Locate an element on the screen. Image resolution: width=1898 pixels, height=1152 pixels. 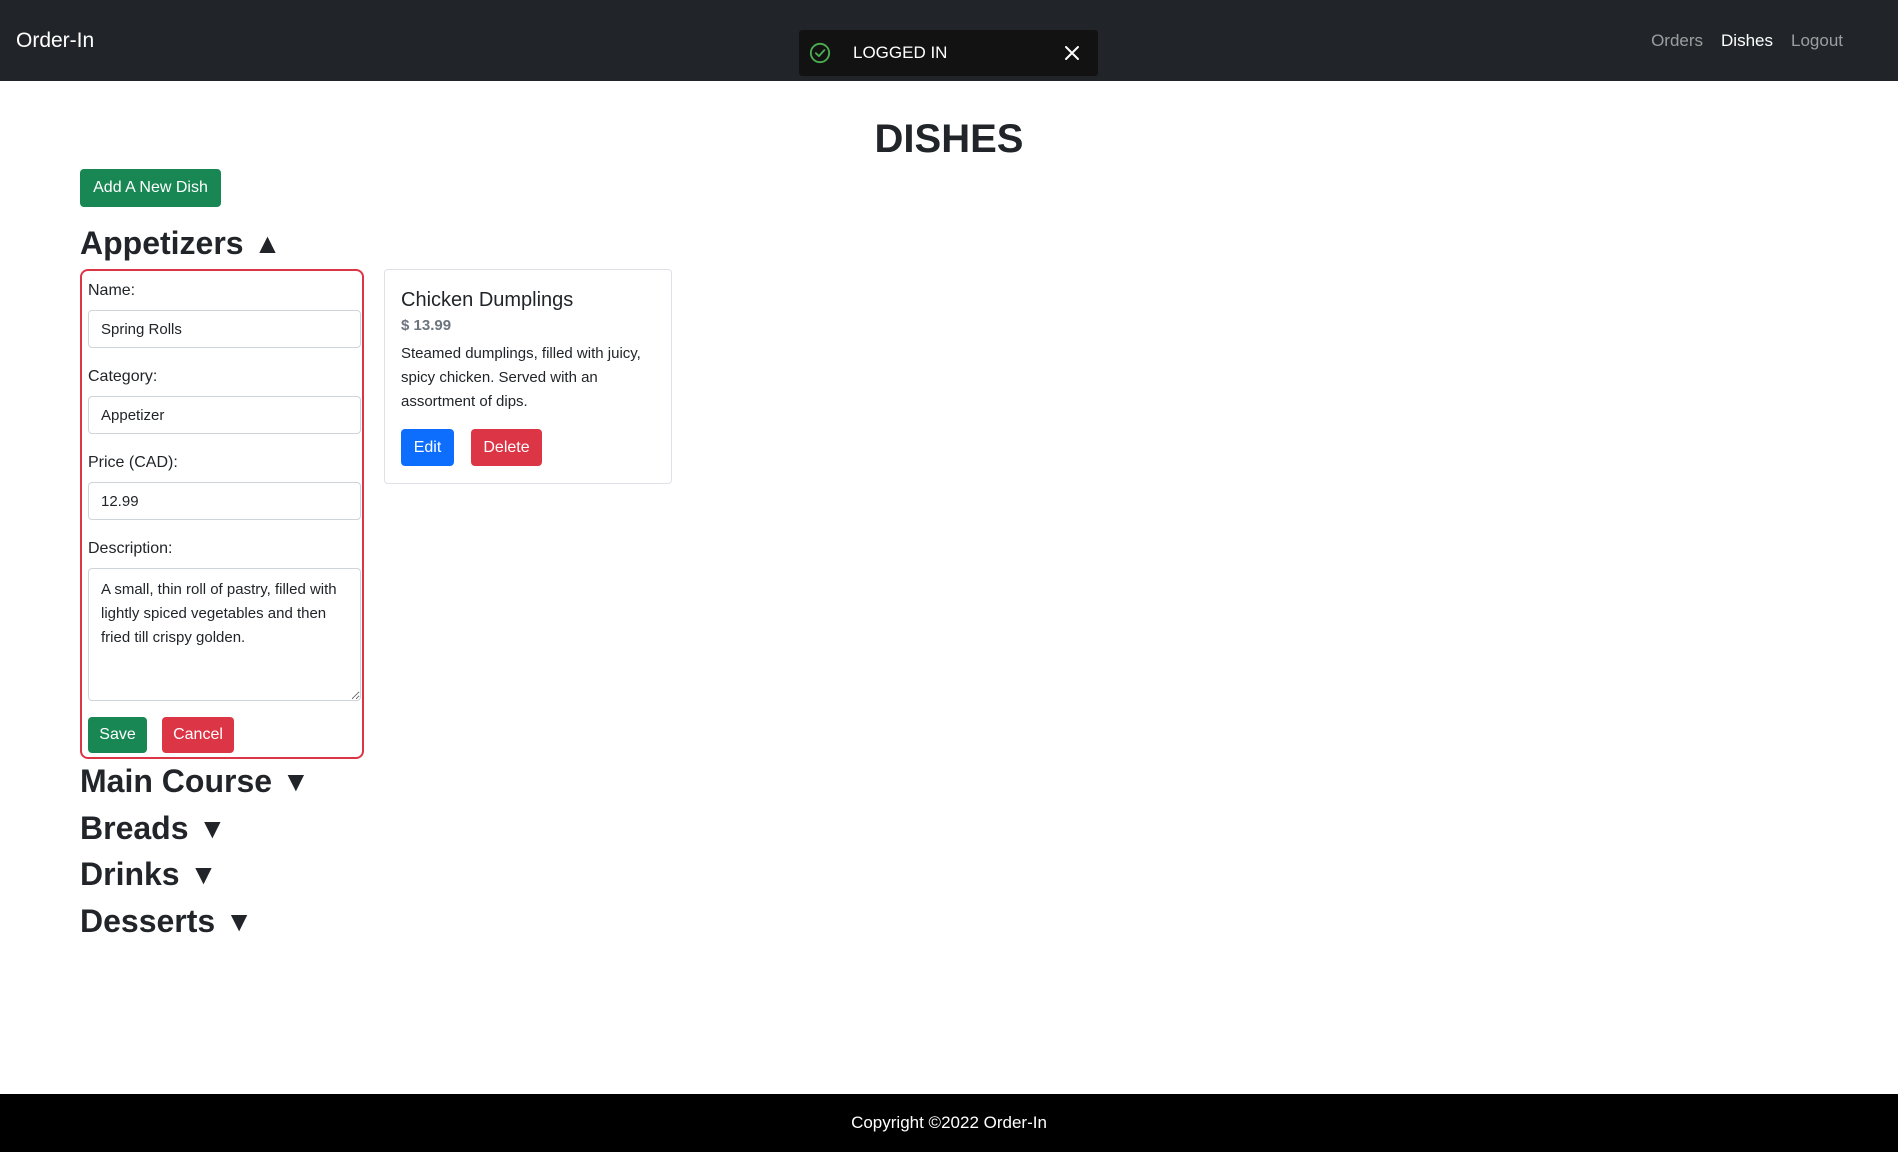
caret-up-icon: ▲ is located at coordinates (267, 243).